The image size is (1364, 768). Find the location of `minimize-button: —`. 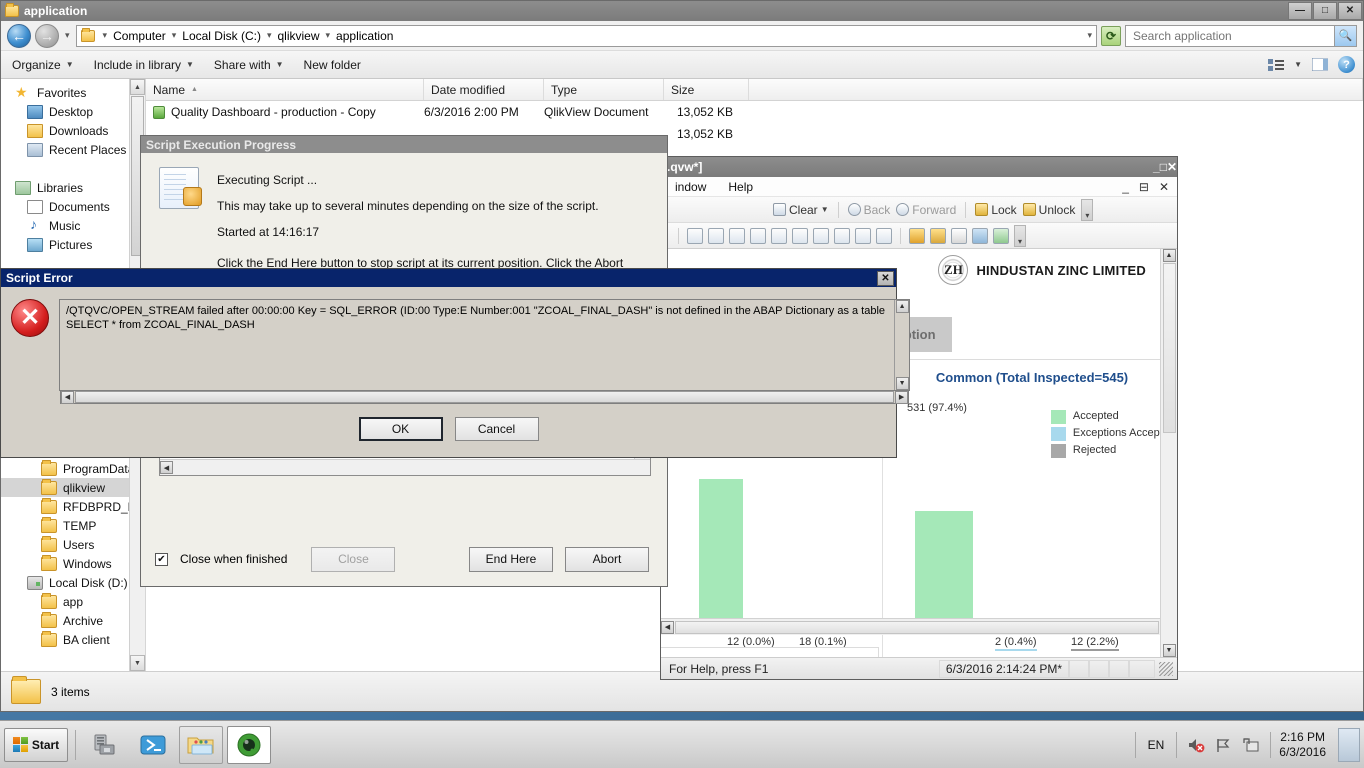

minimize-button: — is located at coordinates (1300, 11).